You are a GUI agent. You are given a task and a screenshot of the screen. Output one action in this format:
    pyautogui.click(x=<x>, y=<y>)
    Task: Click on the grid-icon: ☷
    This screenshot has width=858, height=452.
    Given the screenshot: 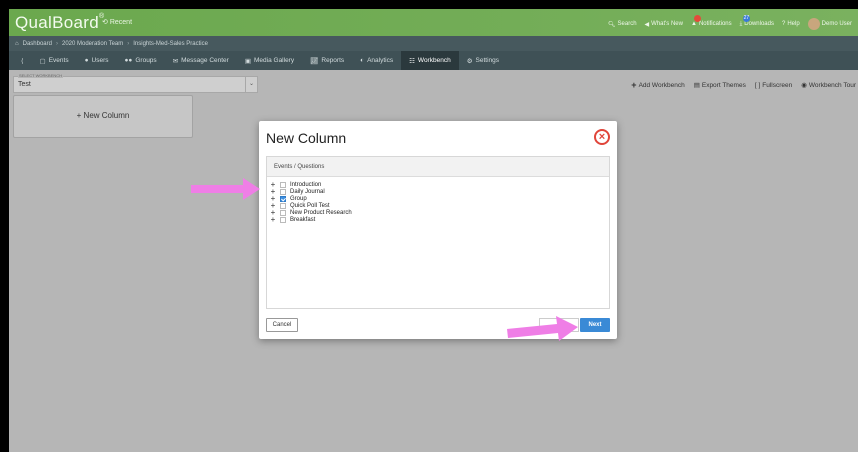 What is the action you would take?
    pyautogui.click(x=412, y=61)
    